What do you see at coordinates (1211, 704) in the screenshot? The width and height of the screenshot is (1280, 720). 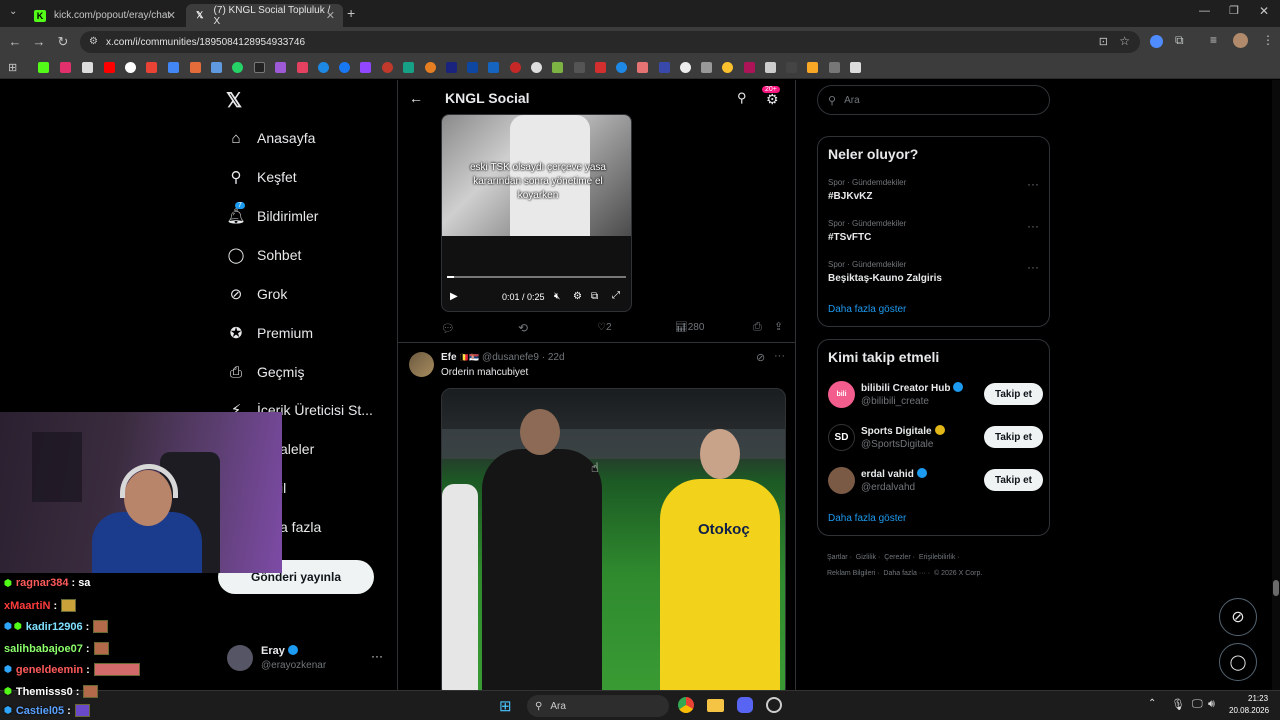 I see `volume-icon: 🔊︎` at bounding box center [1211, 704].